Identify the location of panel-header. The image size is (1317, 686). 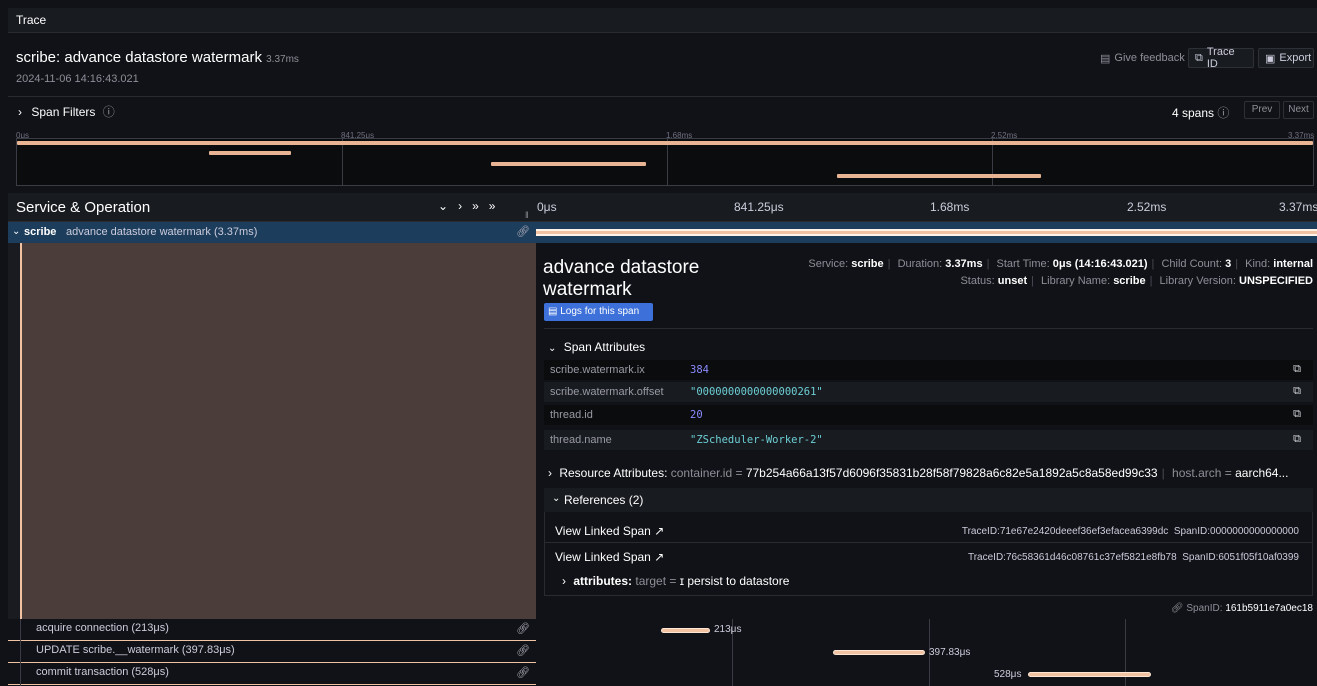
(662, 20).